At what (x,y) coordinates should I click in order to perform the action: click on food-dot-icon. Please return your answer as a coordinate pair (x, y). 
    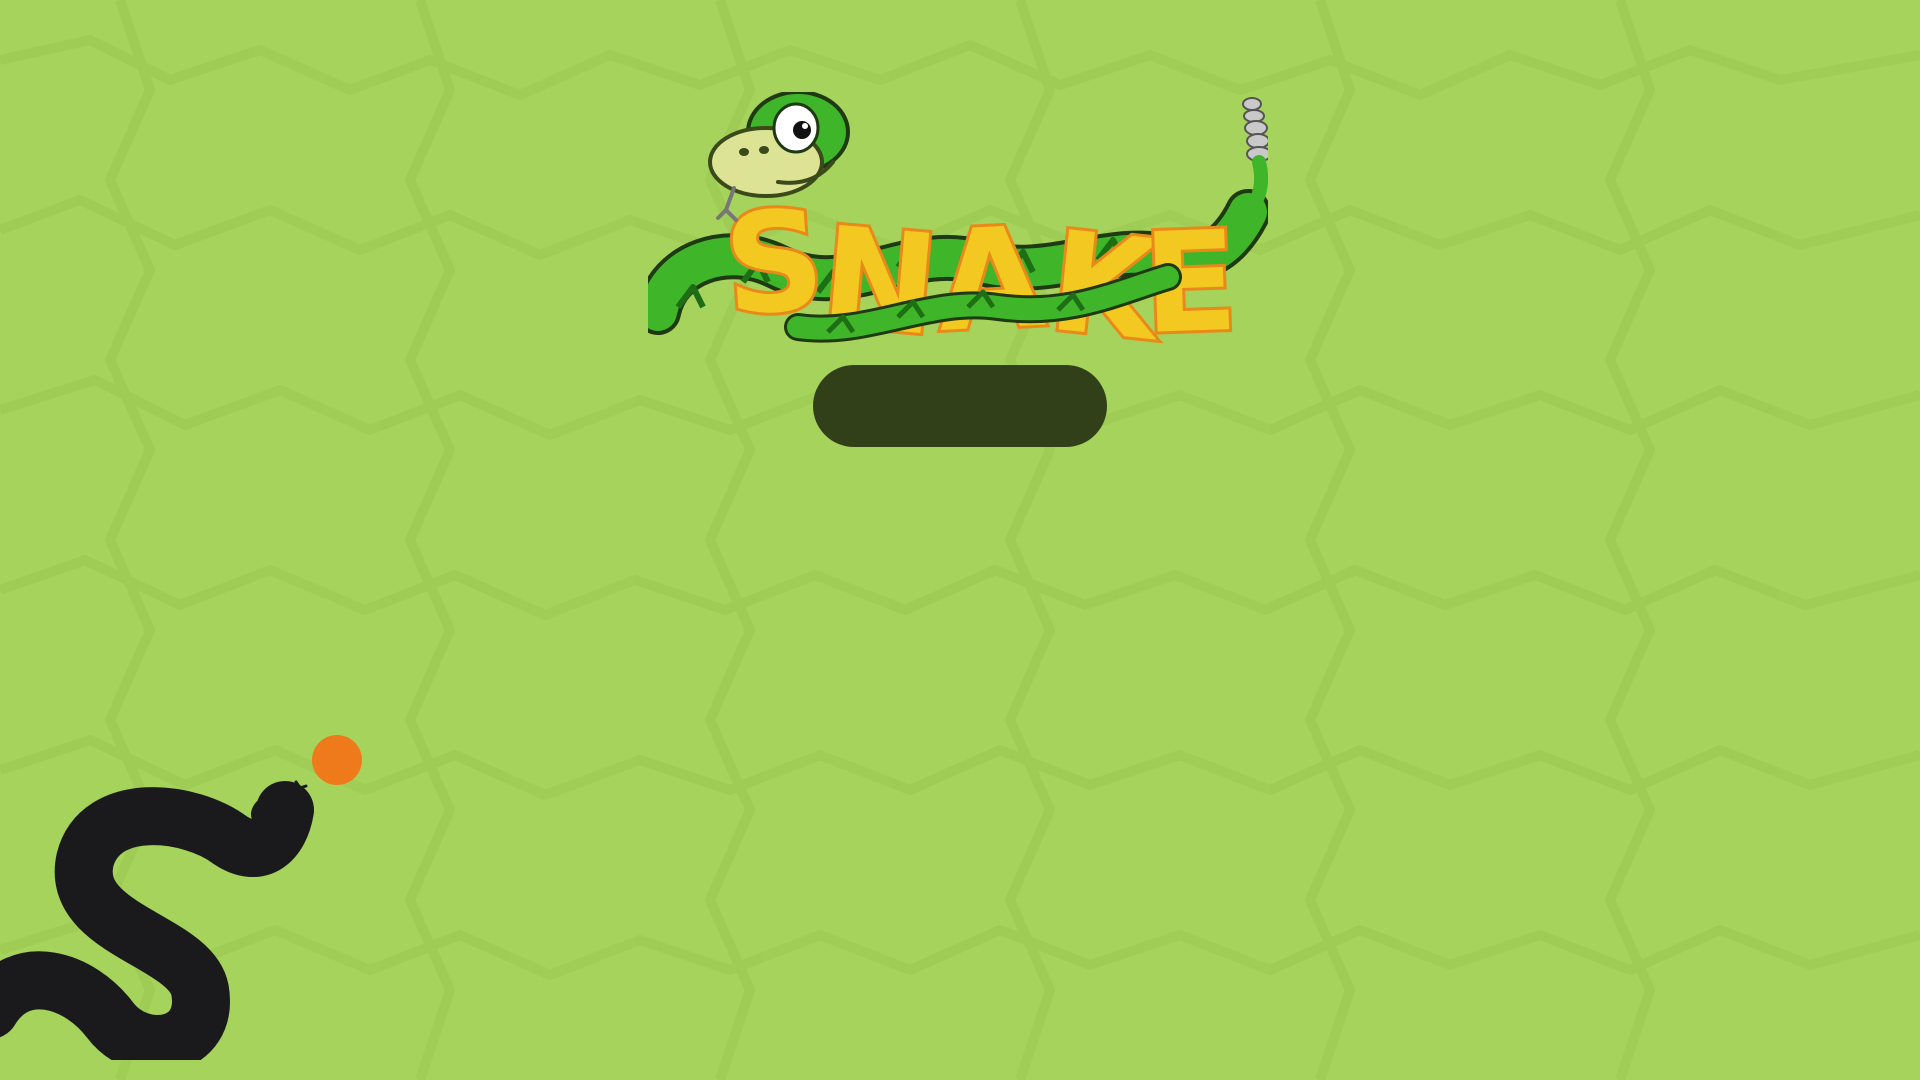
    Looking at the image, I should click on (337, 760).